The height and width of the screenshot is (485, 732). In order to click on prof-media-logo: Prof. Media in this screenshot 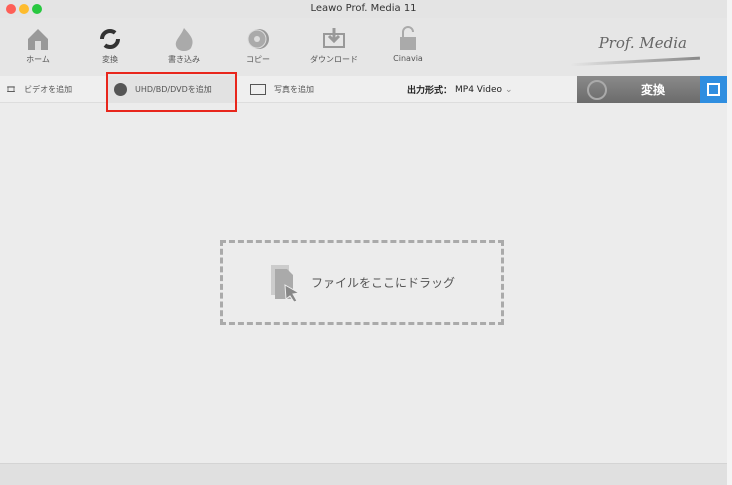, I will do `click(642, 43)`.